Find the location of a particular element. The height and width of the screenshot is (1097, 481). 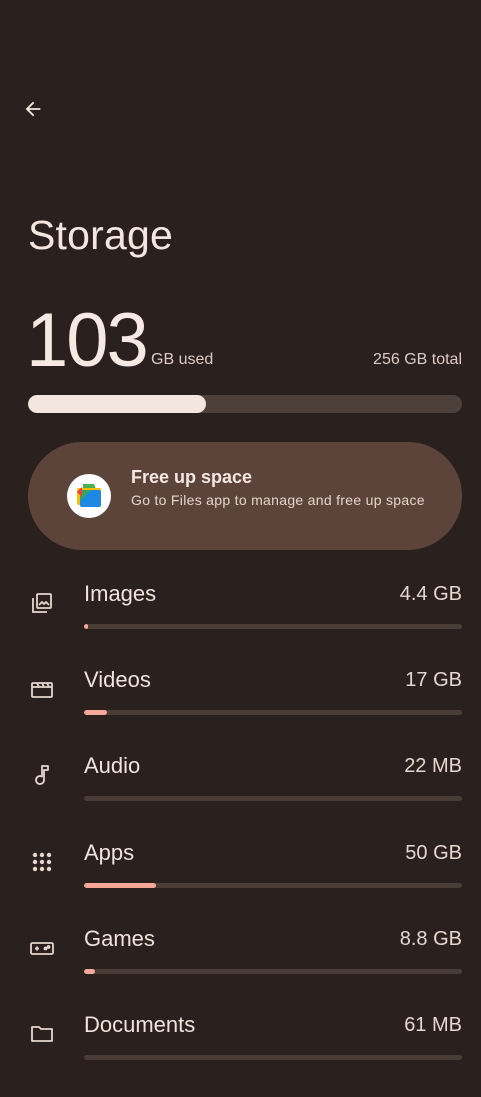

category-label: Images is located at coordinates (120, 593).